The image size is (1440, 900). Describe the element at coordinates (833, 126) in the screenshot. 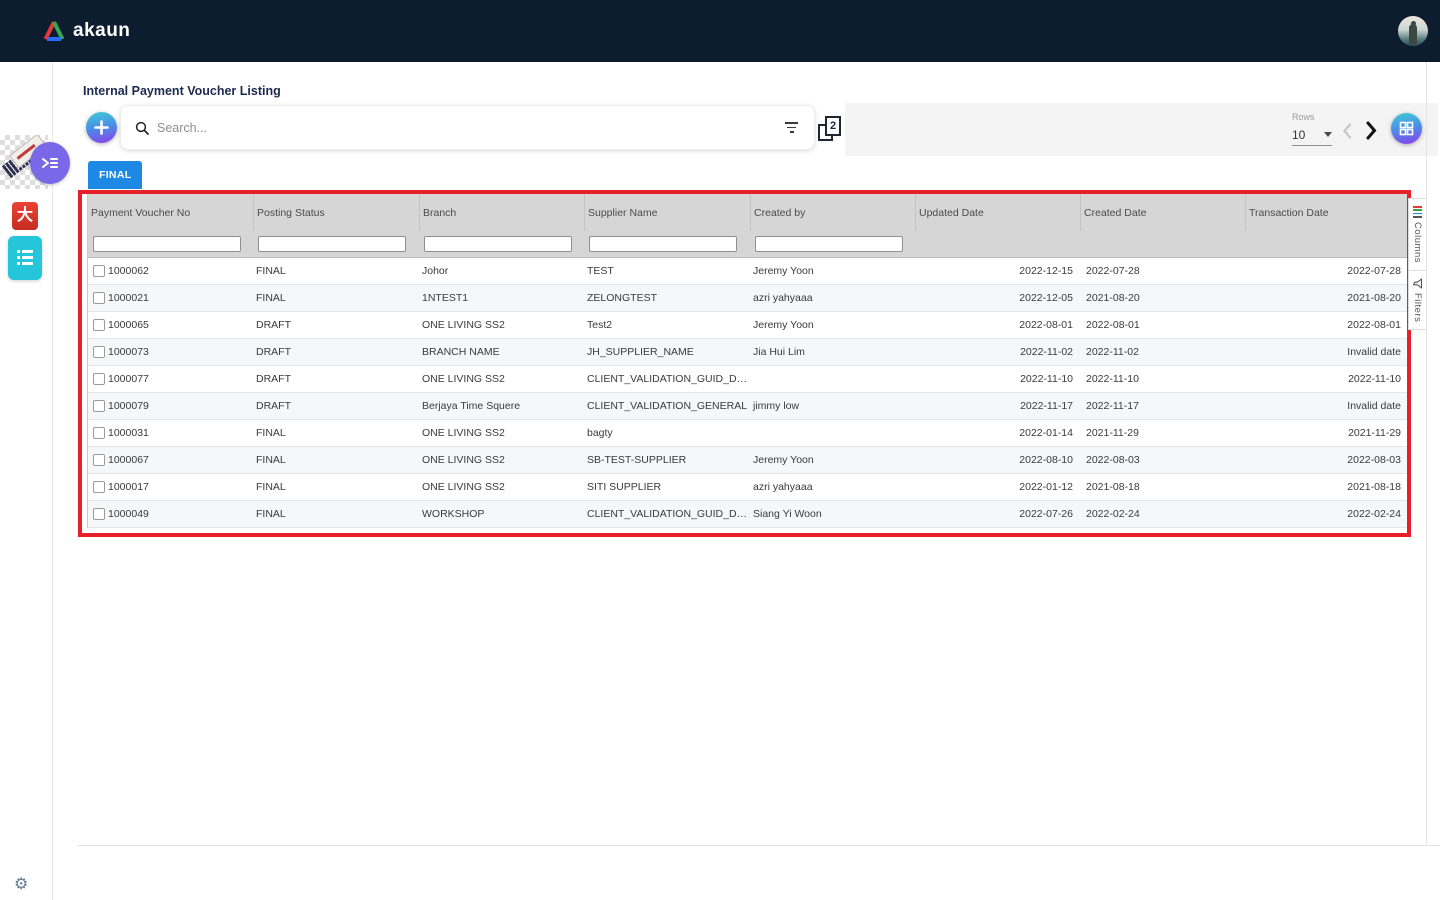

I see `copy-front-page-icon: 2` at that location.